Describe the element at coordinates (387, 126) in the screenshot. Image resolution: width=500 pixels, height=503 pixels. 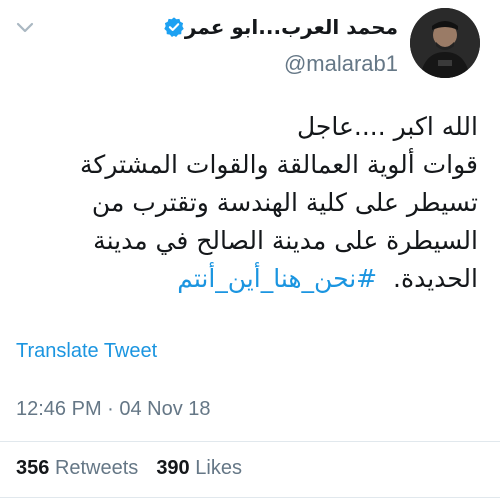
I see `tweet-line: الله اكبر ....عاجل` at that location.